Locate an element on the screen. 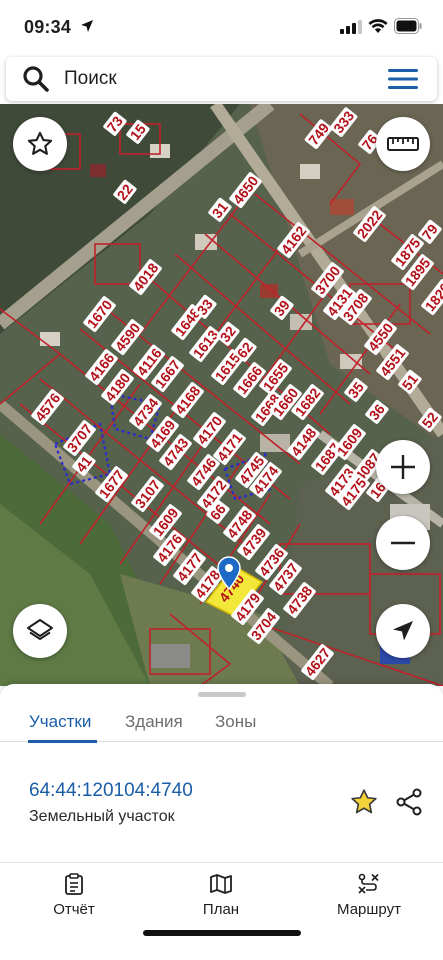  report-clipboard-icon is located at coordinates (74, 884).